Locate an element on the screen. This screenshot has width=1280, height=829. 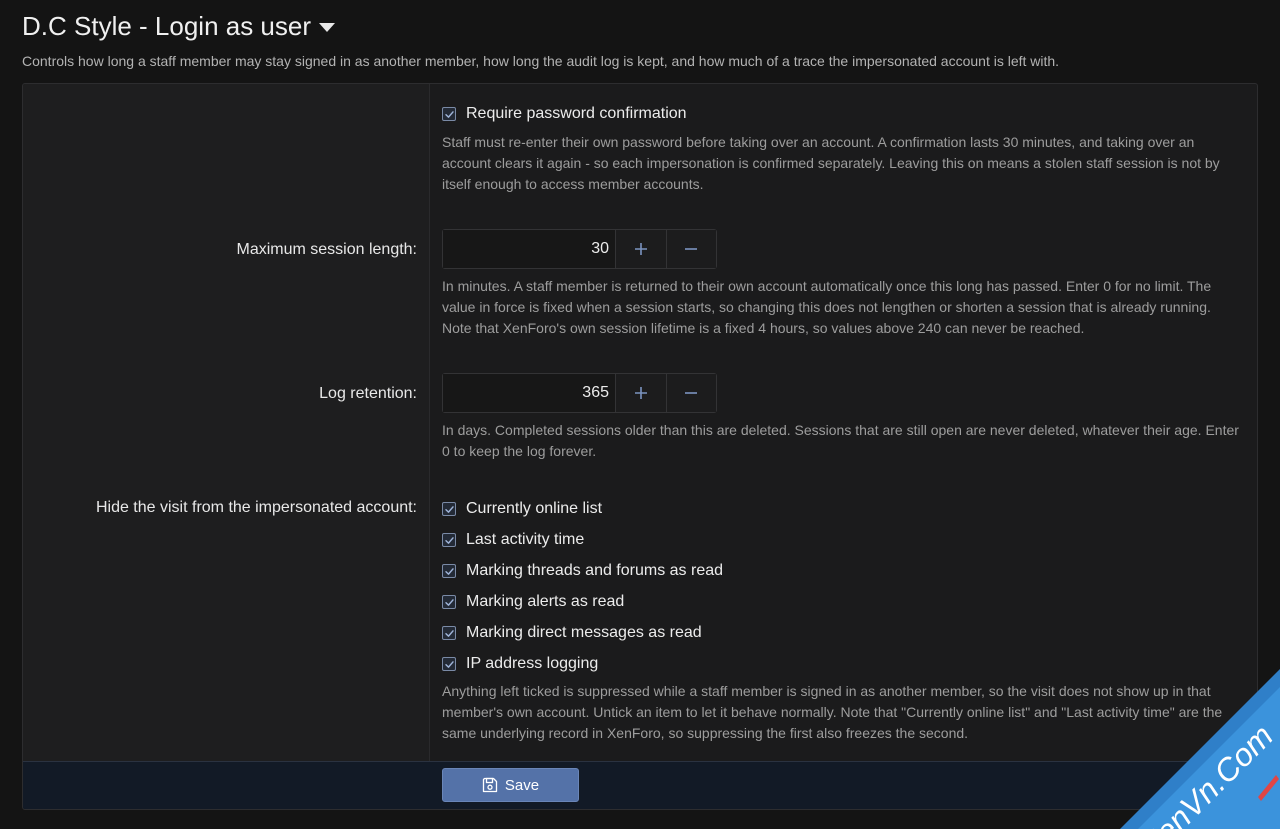
max-session-increment-button is located at coordinates (640, 249).